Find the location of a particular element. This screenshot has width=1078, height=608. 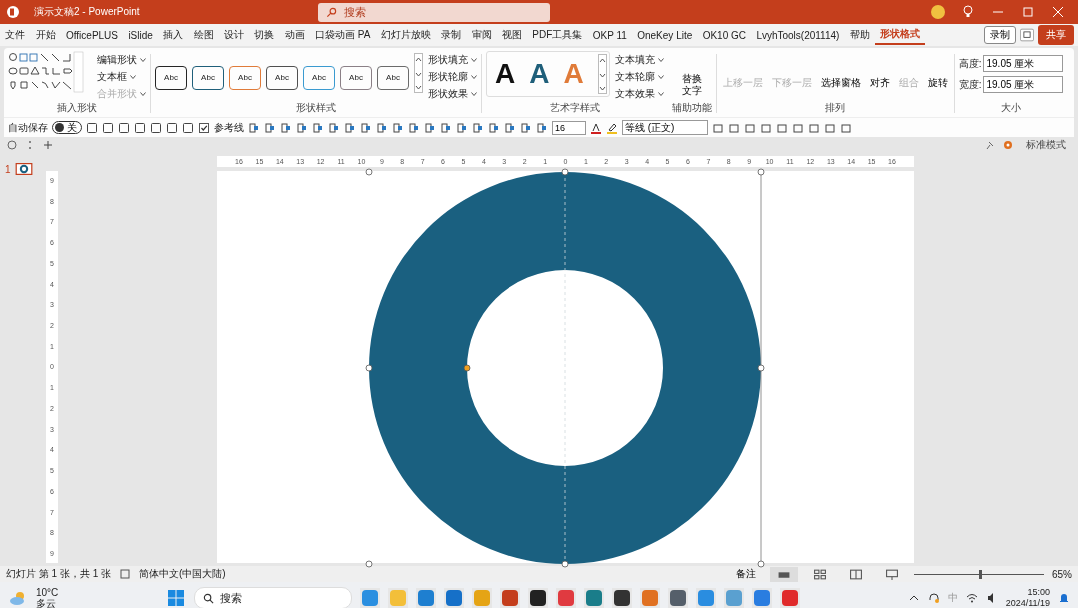

ribbon-tab: 形状格式 is located at coordinates (900, 35).